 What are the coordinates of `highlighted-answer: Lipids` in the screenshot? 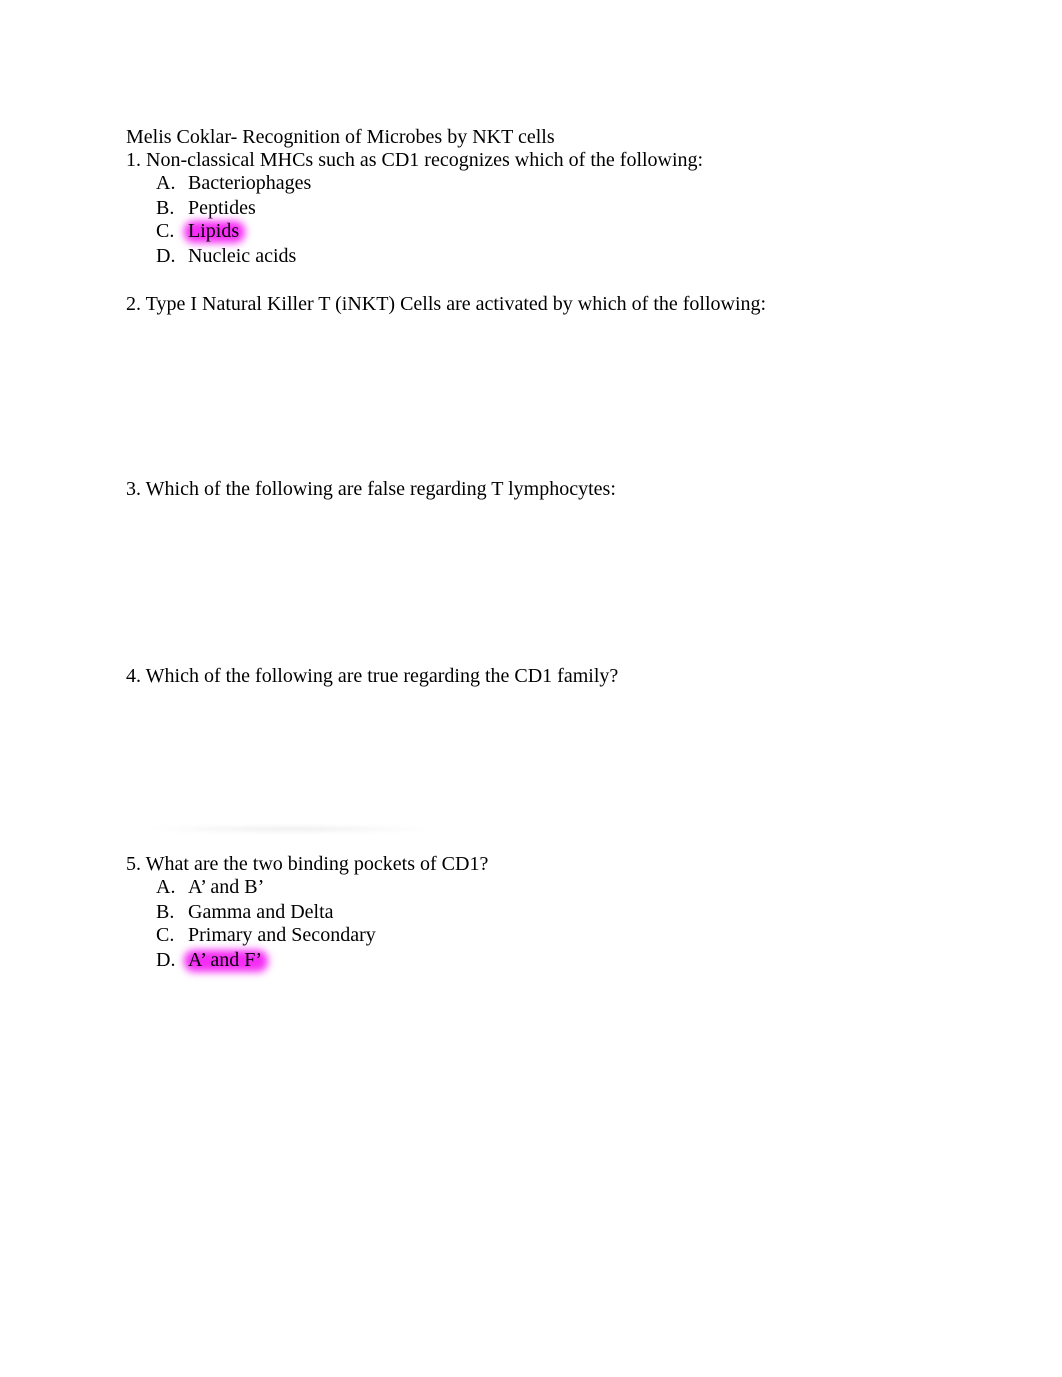 It's located at (214, 231).